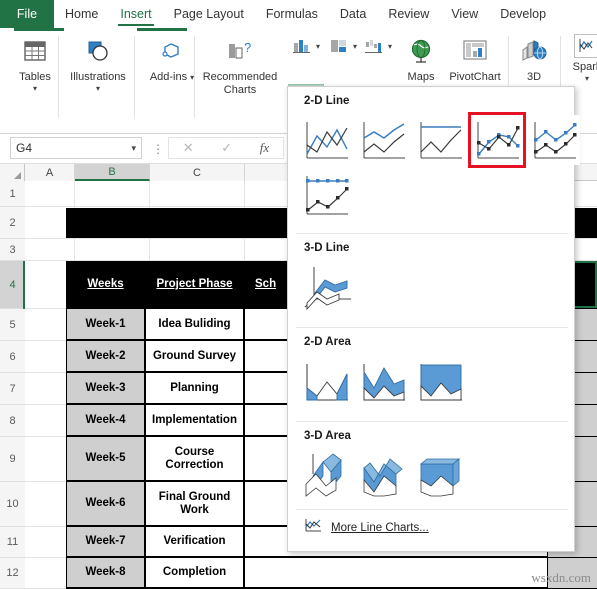 The image size is (597, 589). I want to click on table-row: Week-5, so click(105, 458).